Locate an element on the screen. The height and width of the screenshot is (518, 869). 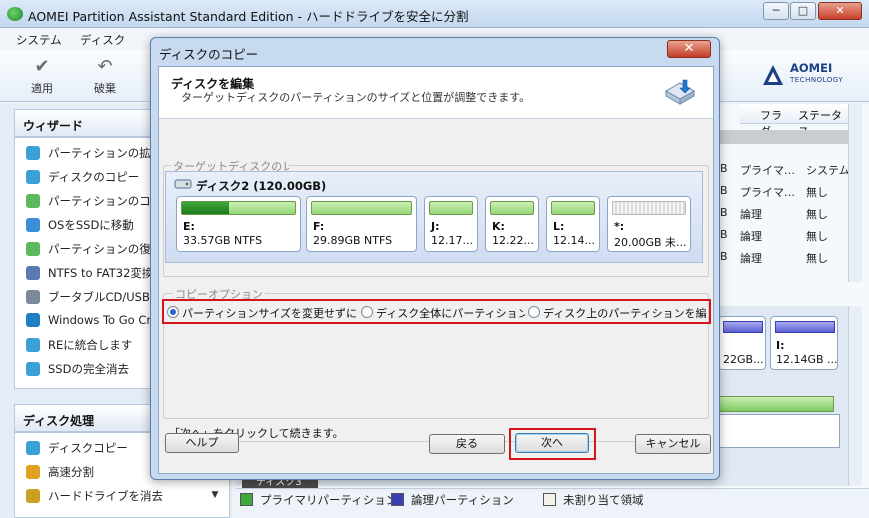
target-disk-name: ディスク2 (120.00GB) is located at coordinates (261, 186).